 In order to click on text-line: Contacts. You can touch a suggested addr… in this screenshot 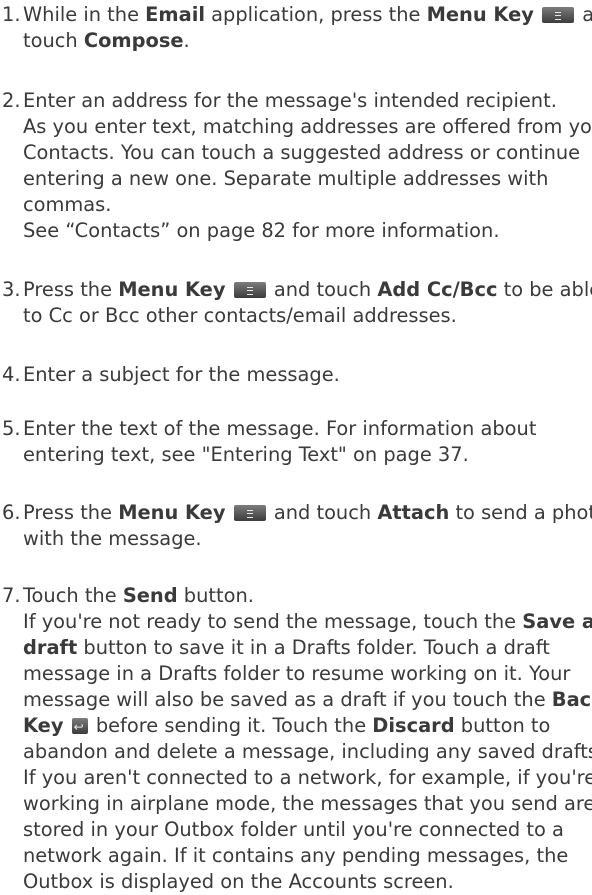, I will do `click(307, 153)`.